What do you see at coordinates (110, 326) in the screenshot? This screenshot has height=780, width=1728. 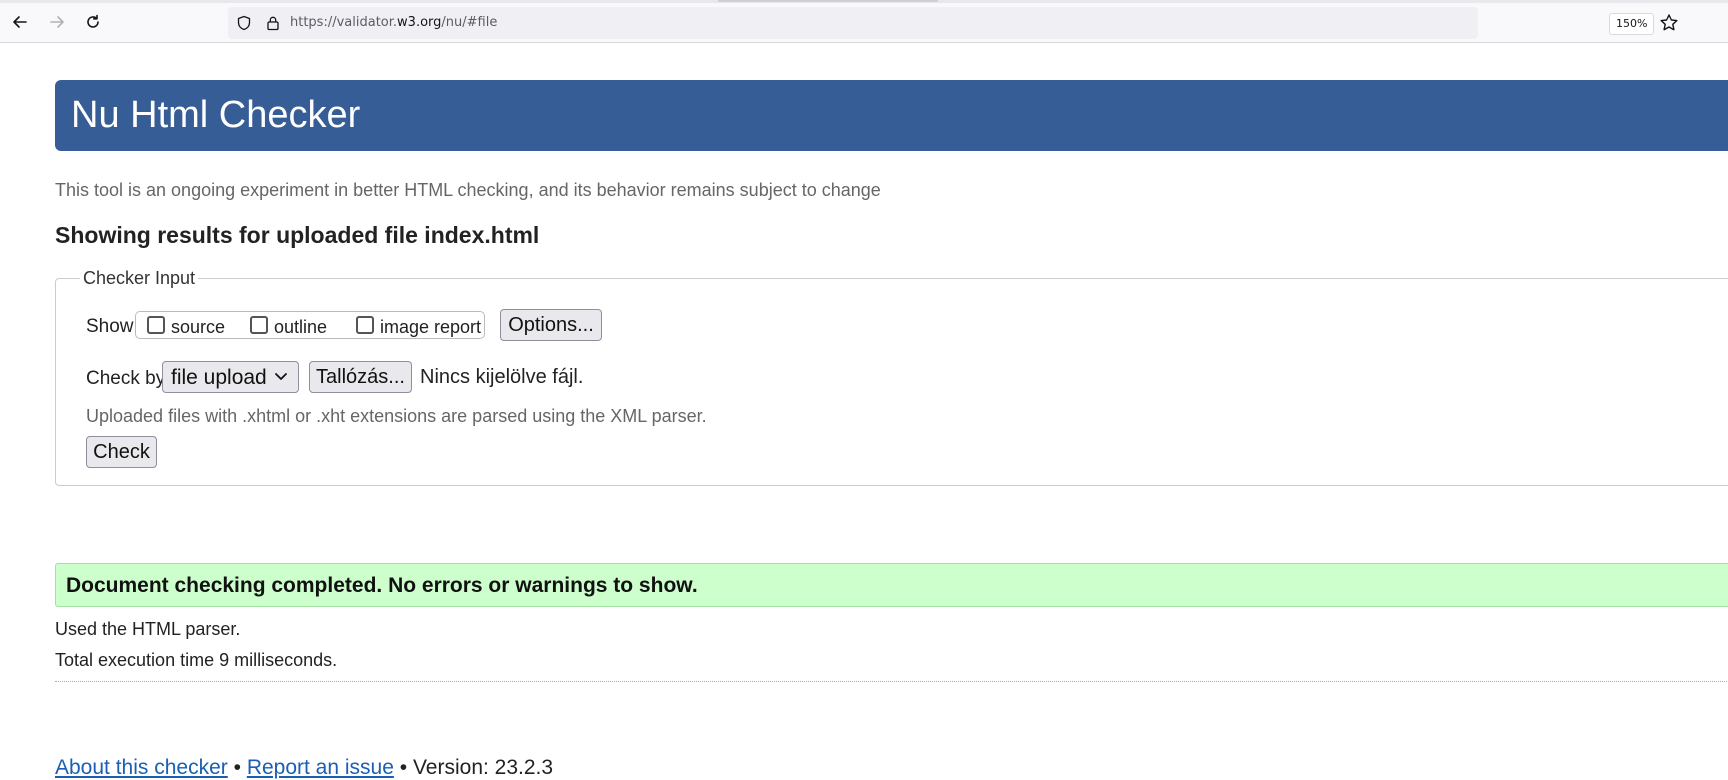 I see `show-label: Show` at bounding box center [110, 326].